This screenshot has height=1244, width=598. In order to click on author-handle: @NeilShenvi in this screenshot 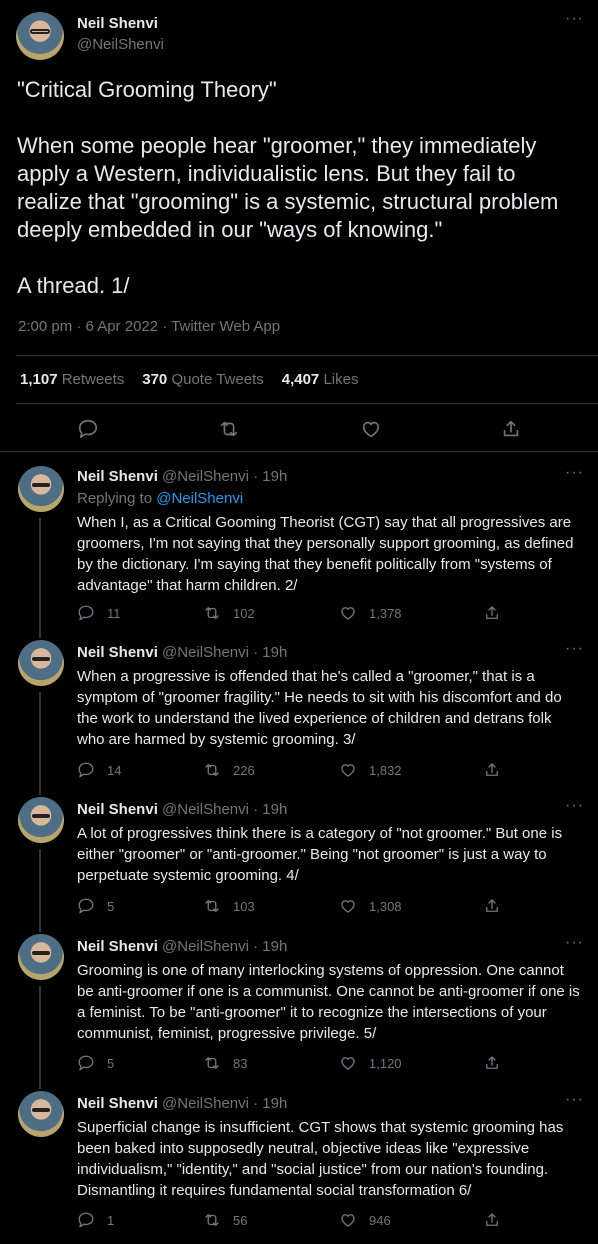, I will do `click(120, 44)`.